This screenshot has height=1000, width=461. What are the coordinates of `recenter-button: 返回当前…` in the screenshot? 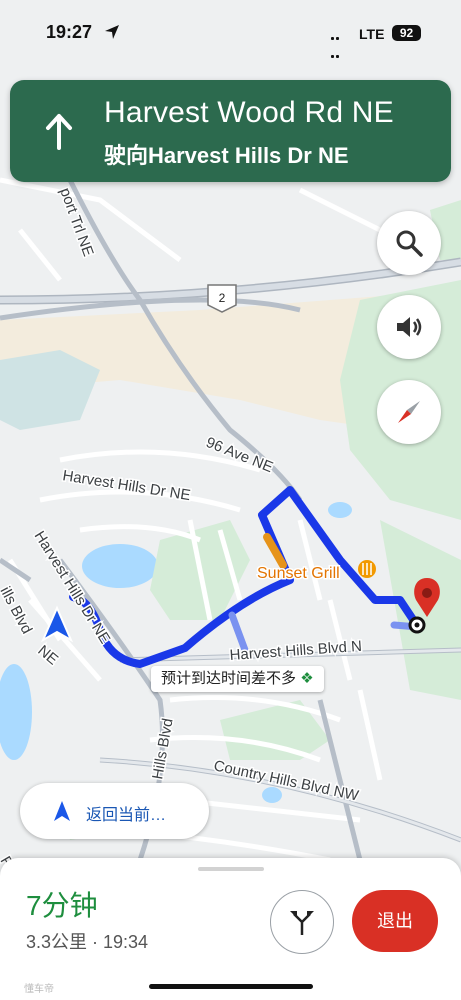 It's located at (114, 811).